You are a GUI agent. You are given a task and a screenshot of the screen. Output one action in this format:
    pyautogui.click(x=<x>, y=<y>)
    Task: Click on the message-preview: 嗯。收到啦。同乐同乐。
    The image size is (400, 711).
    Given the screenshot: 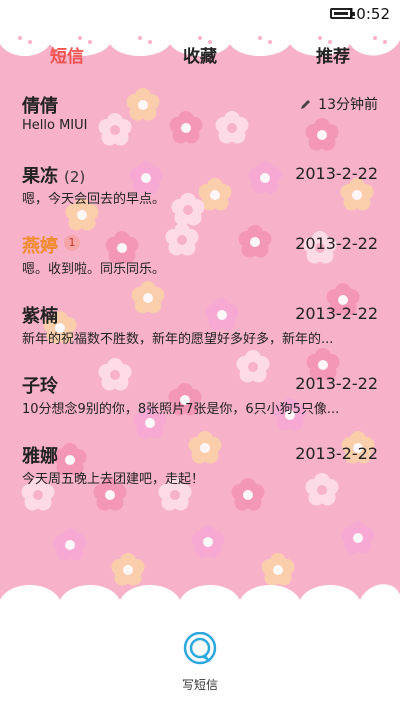 What is the action you would take?
    pyautogui.click(x=94, y=269)
    